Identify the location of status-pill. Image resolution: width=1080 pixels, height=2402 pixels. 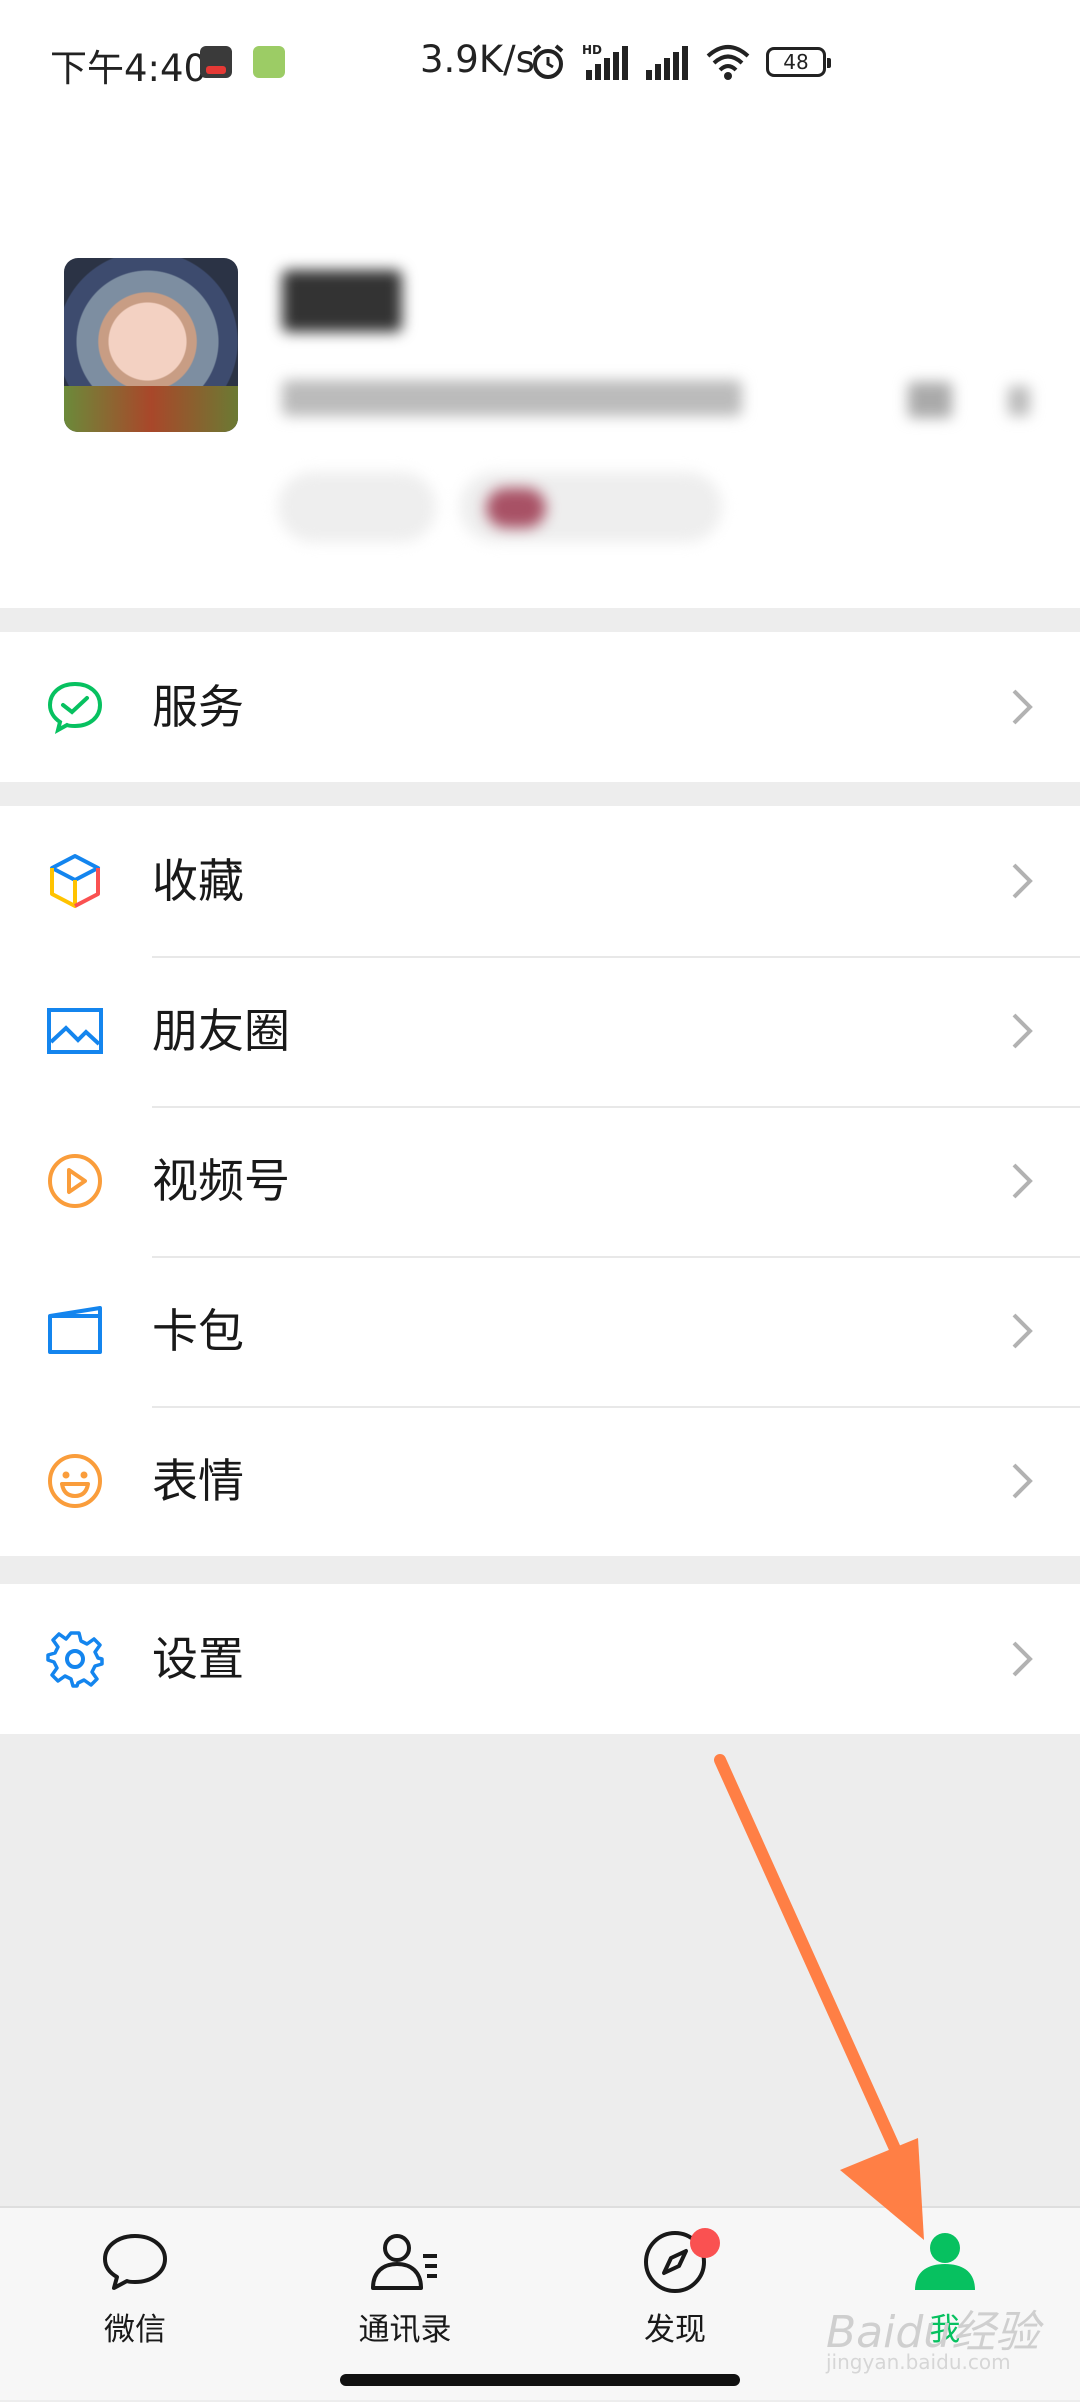
(357, 507).